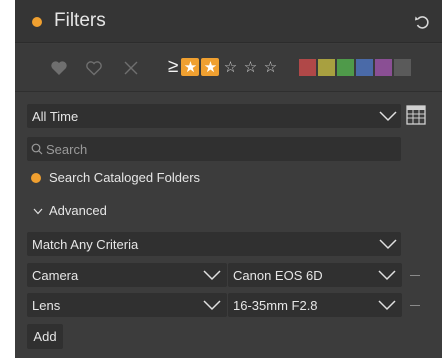  What do you see at coordinates (307, 67) in the screenshot?
I see `color-label-red` at bounding box center [307, 67].